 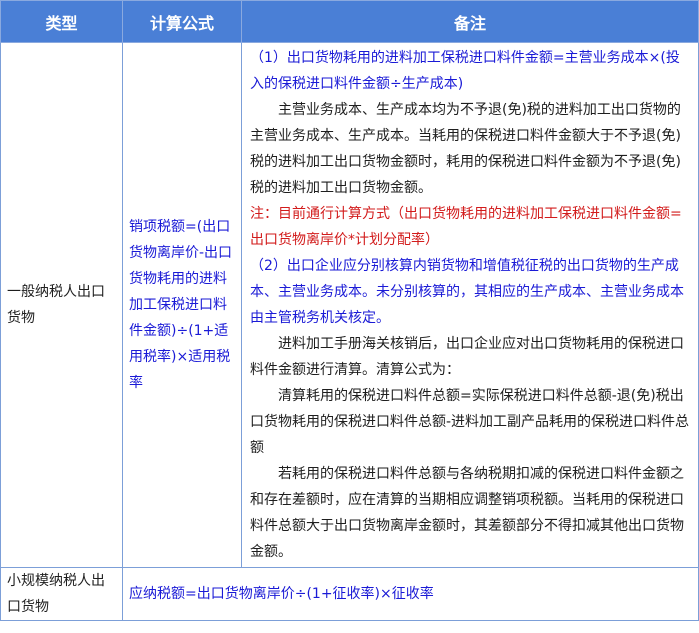 What do you see at coordinates (410, 594) in the screenshot?
I see `formula-small-taxpayer: 应纳税额=出口货物离岸价÷(1+征收率)×征收率` at bounding box center [410, 594].